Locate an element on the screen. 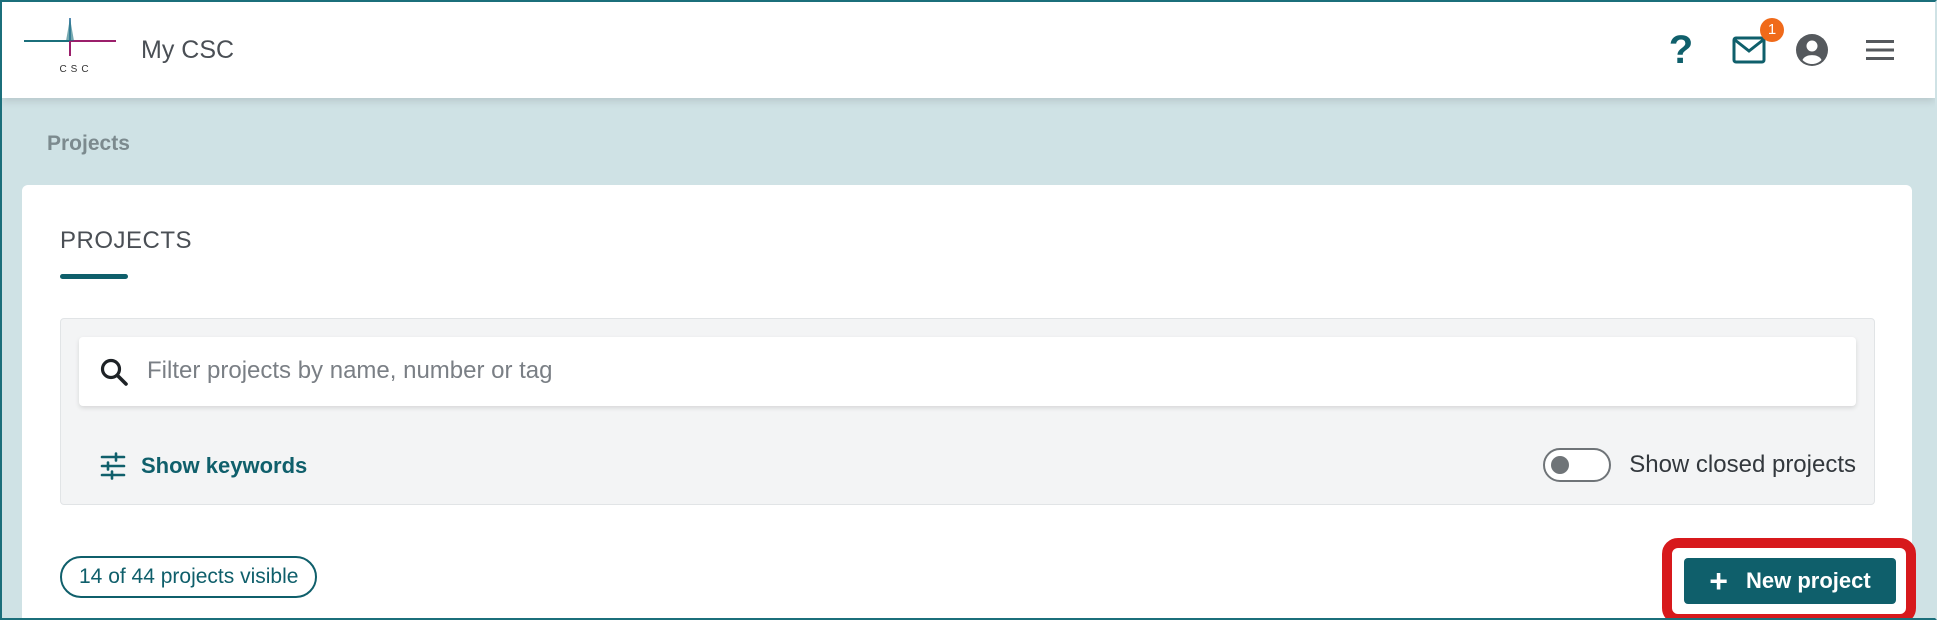  show-closed-switch is located at coordinates (1577, 465).